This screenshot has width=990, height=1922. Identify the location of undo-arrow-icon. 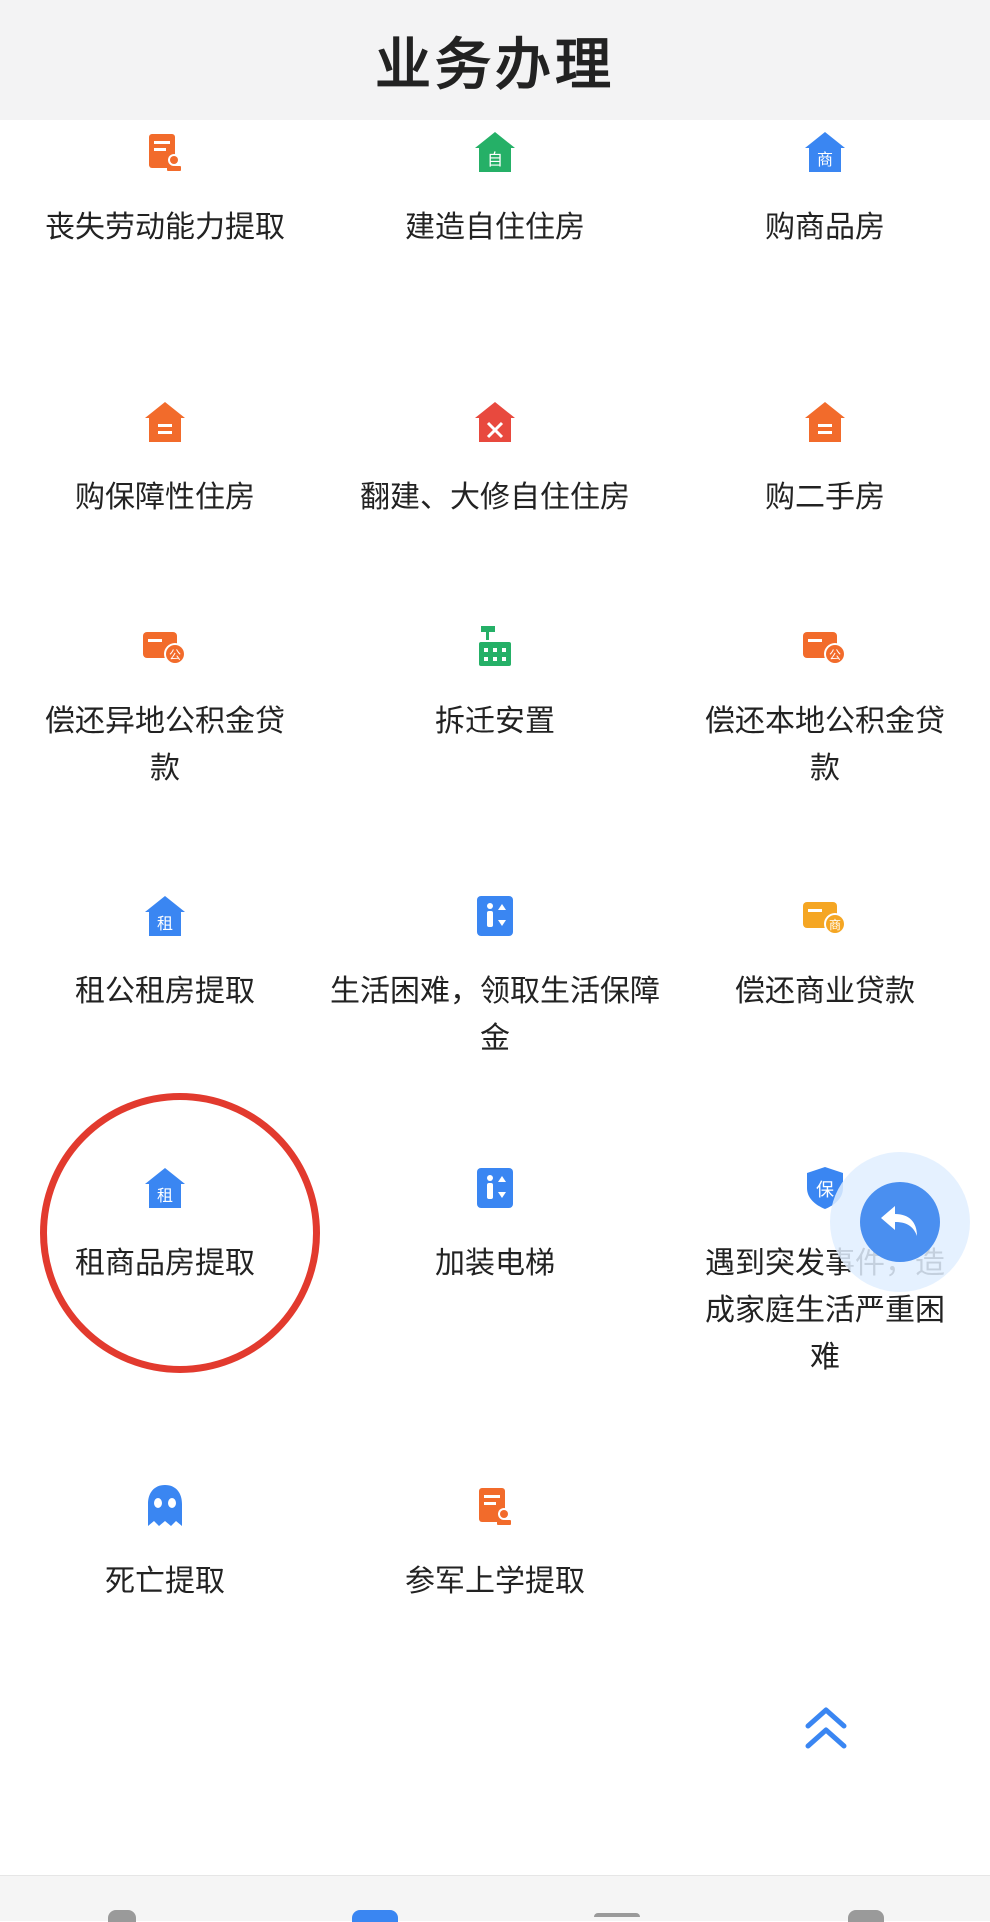
(899, 1221).